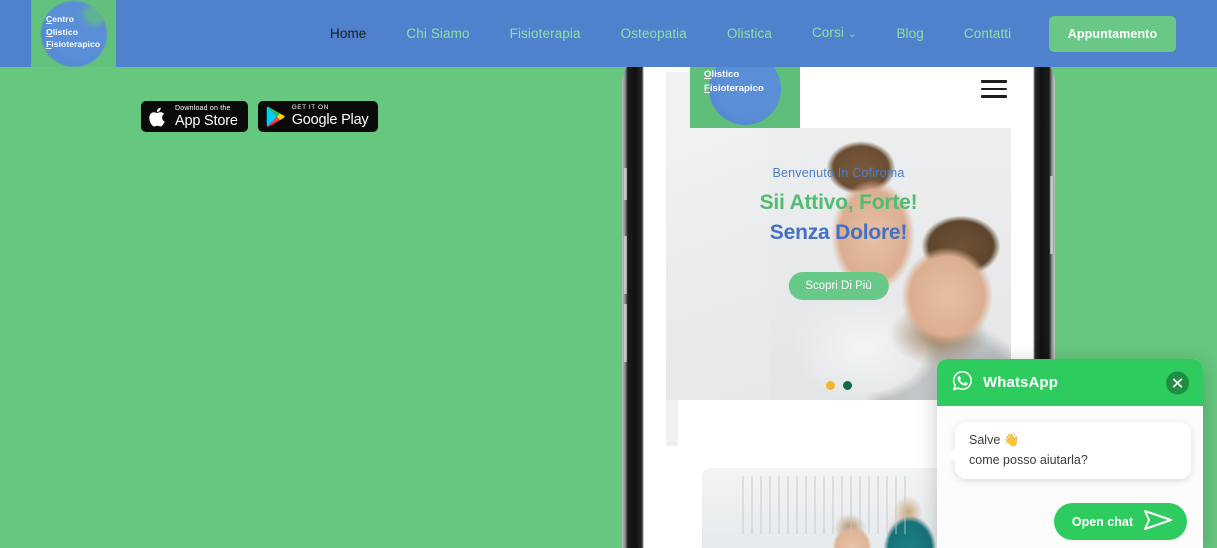 The image size is (1217, 548). I want to click on app-store-badge: Download on the App Store, so click(194, 116).